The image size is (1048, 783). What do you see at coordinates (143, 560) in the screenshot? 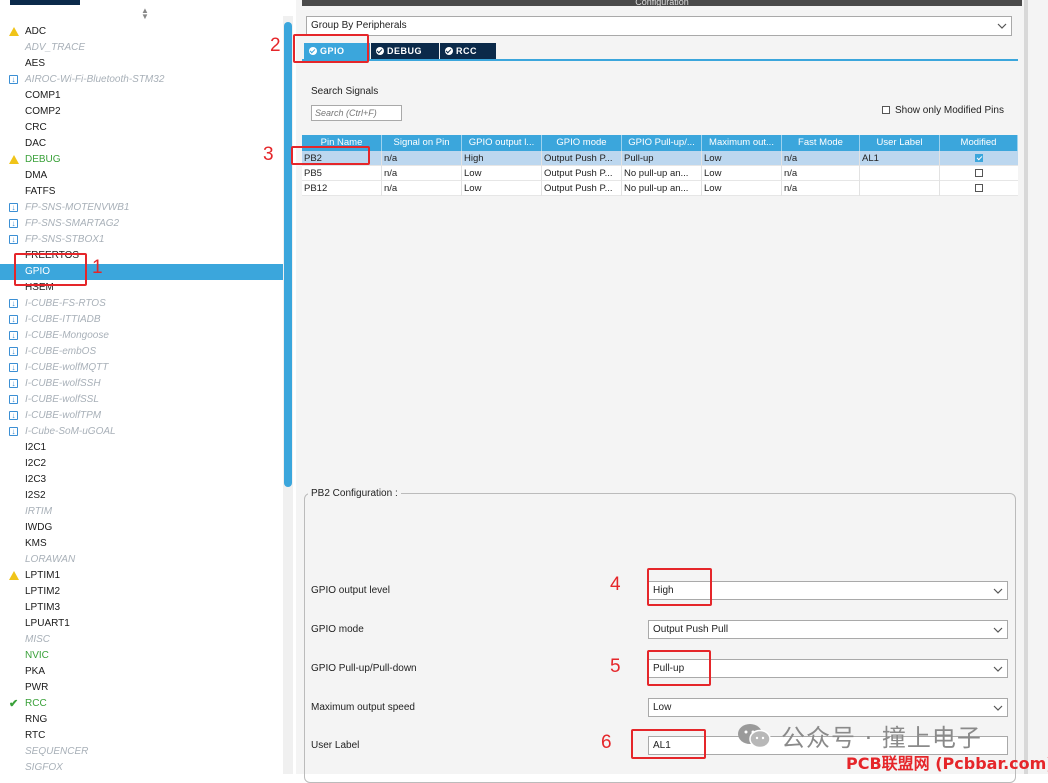
I see `sidebar-item: LORAWAN` at bounding box center [143, 560].